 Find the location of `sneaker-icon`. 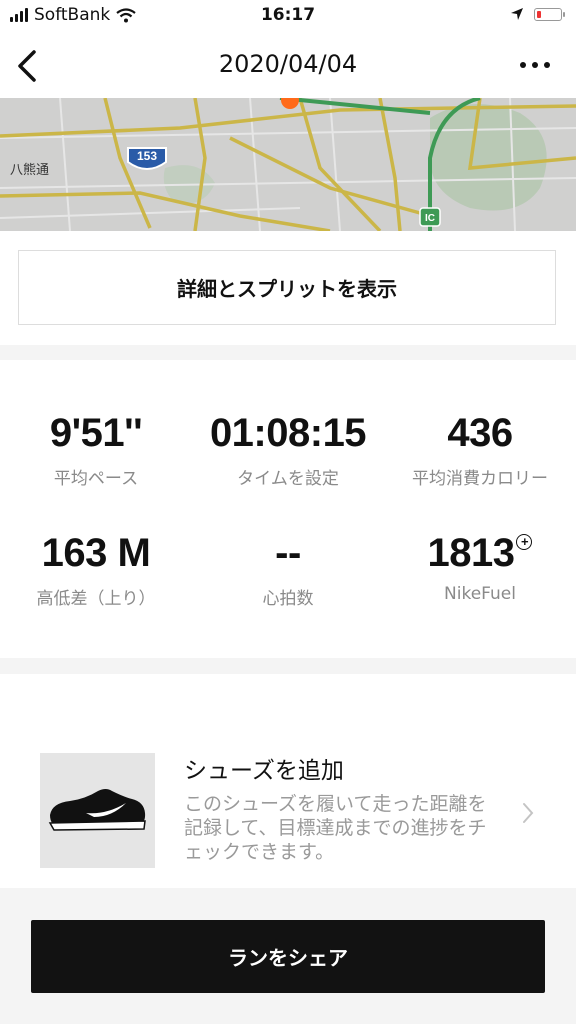

sneaker-icon is located at coordinates (97, 810).